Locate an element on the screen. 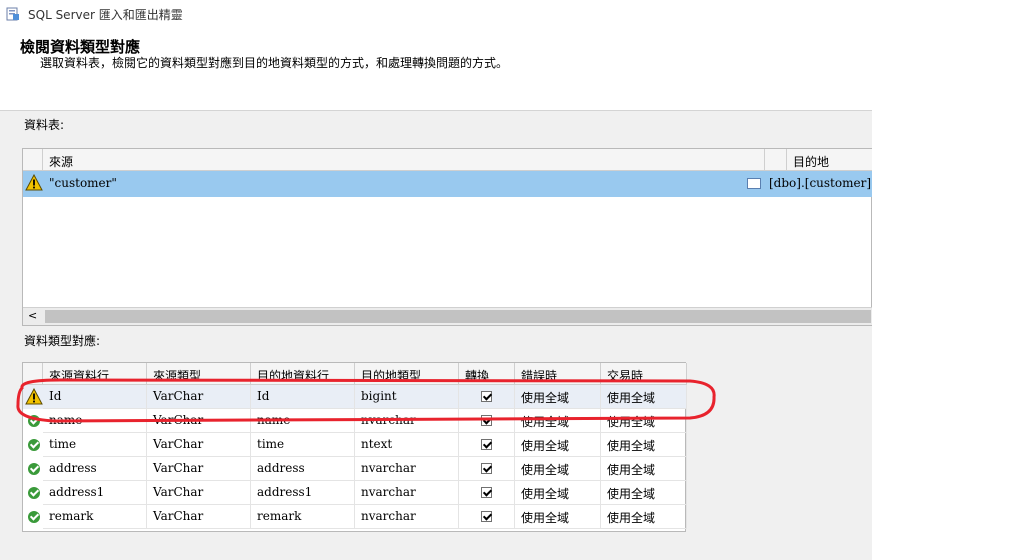 Image resolution: width=1024 pixels, height=560 pixels. red-highlight-ellipse is located at coordinates (366, 400).